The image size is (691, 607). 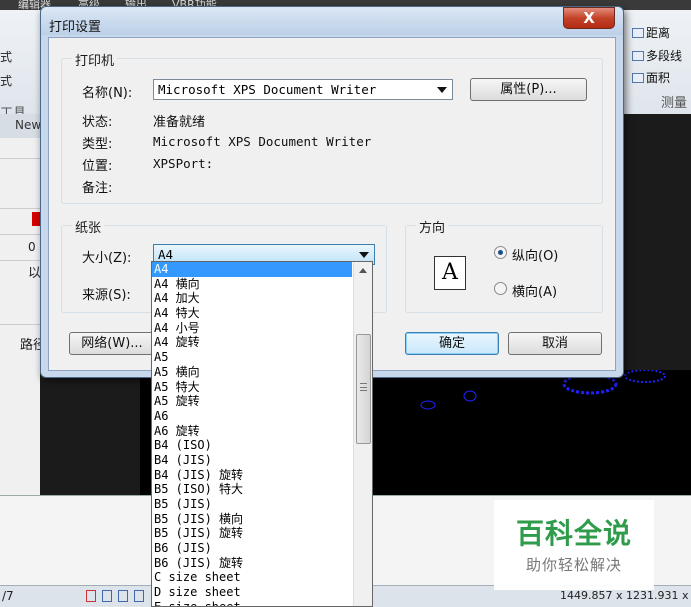 I want to click on ribbon-left-panel: 式 式 工具, so click(x=20, y=65).